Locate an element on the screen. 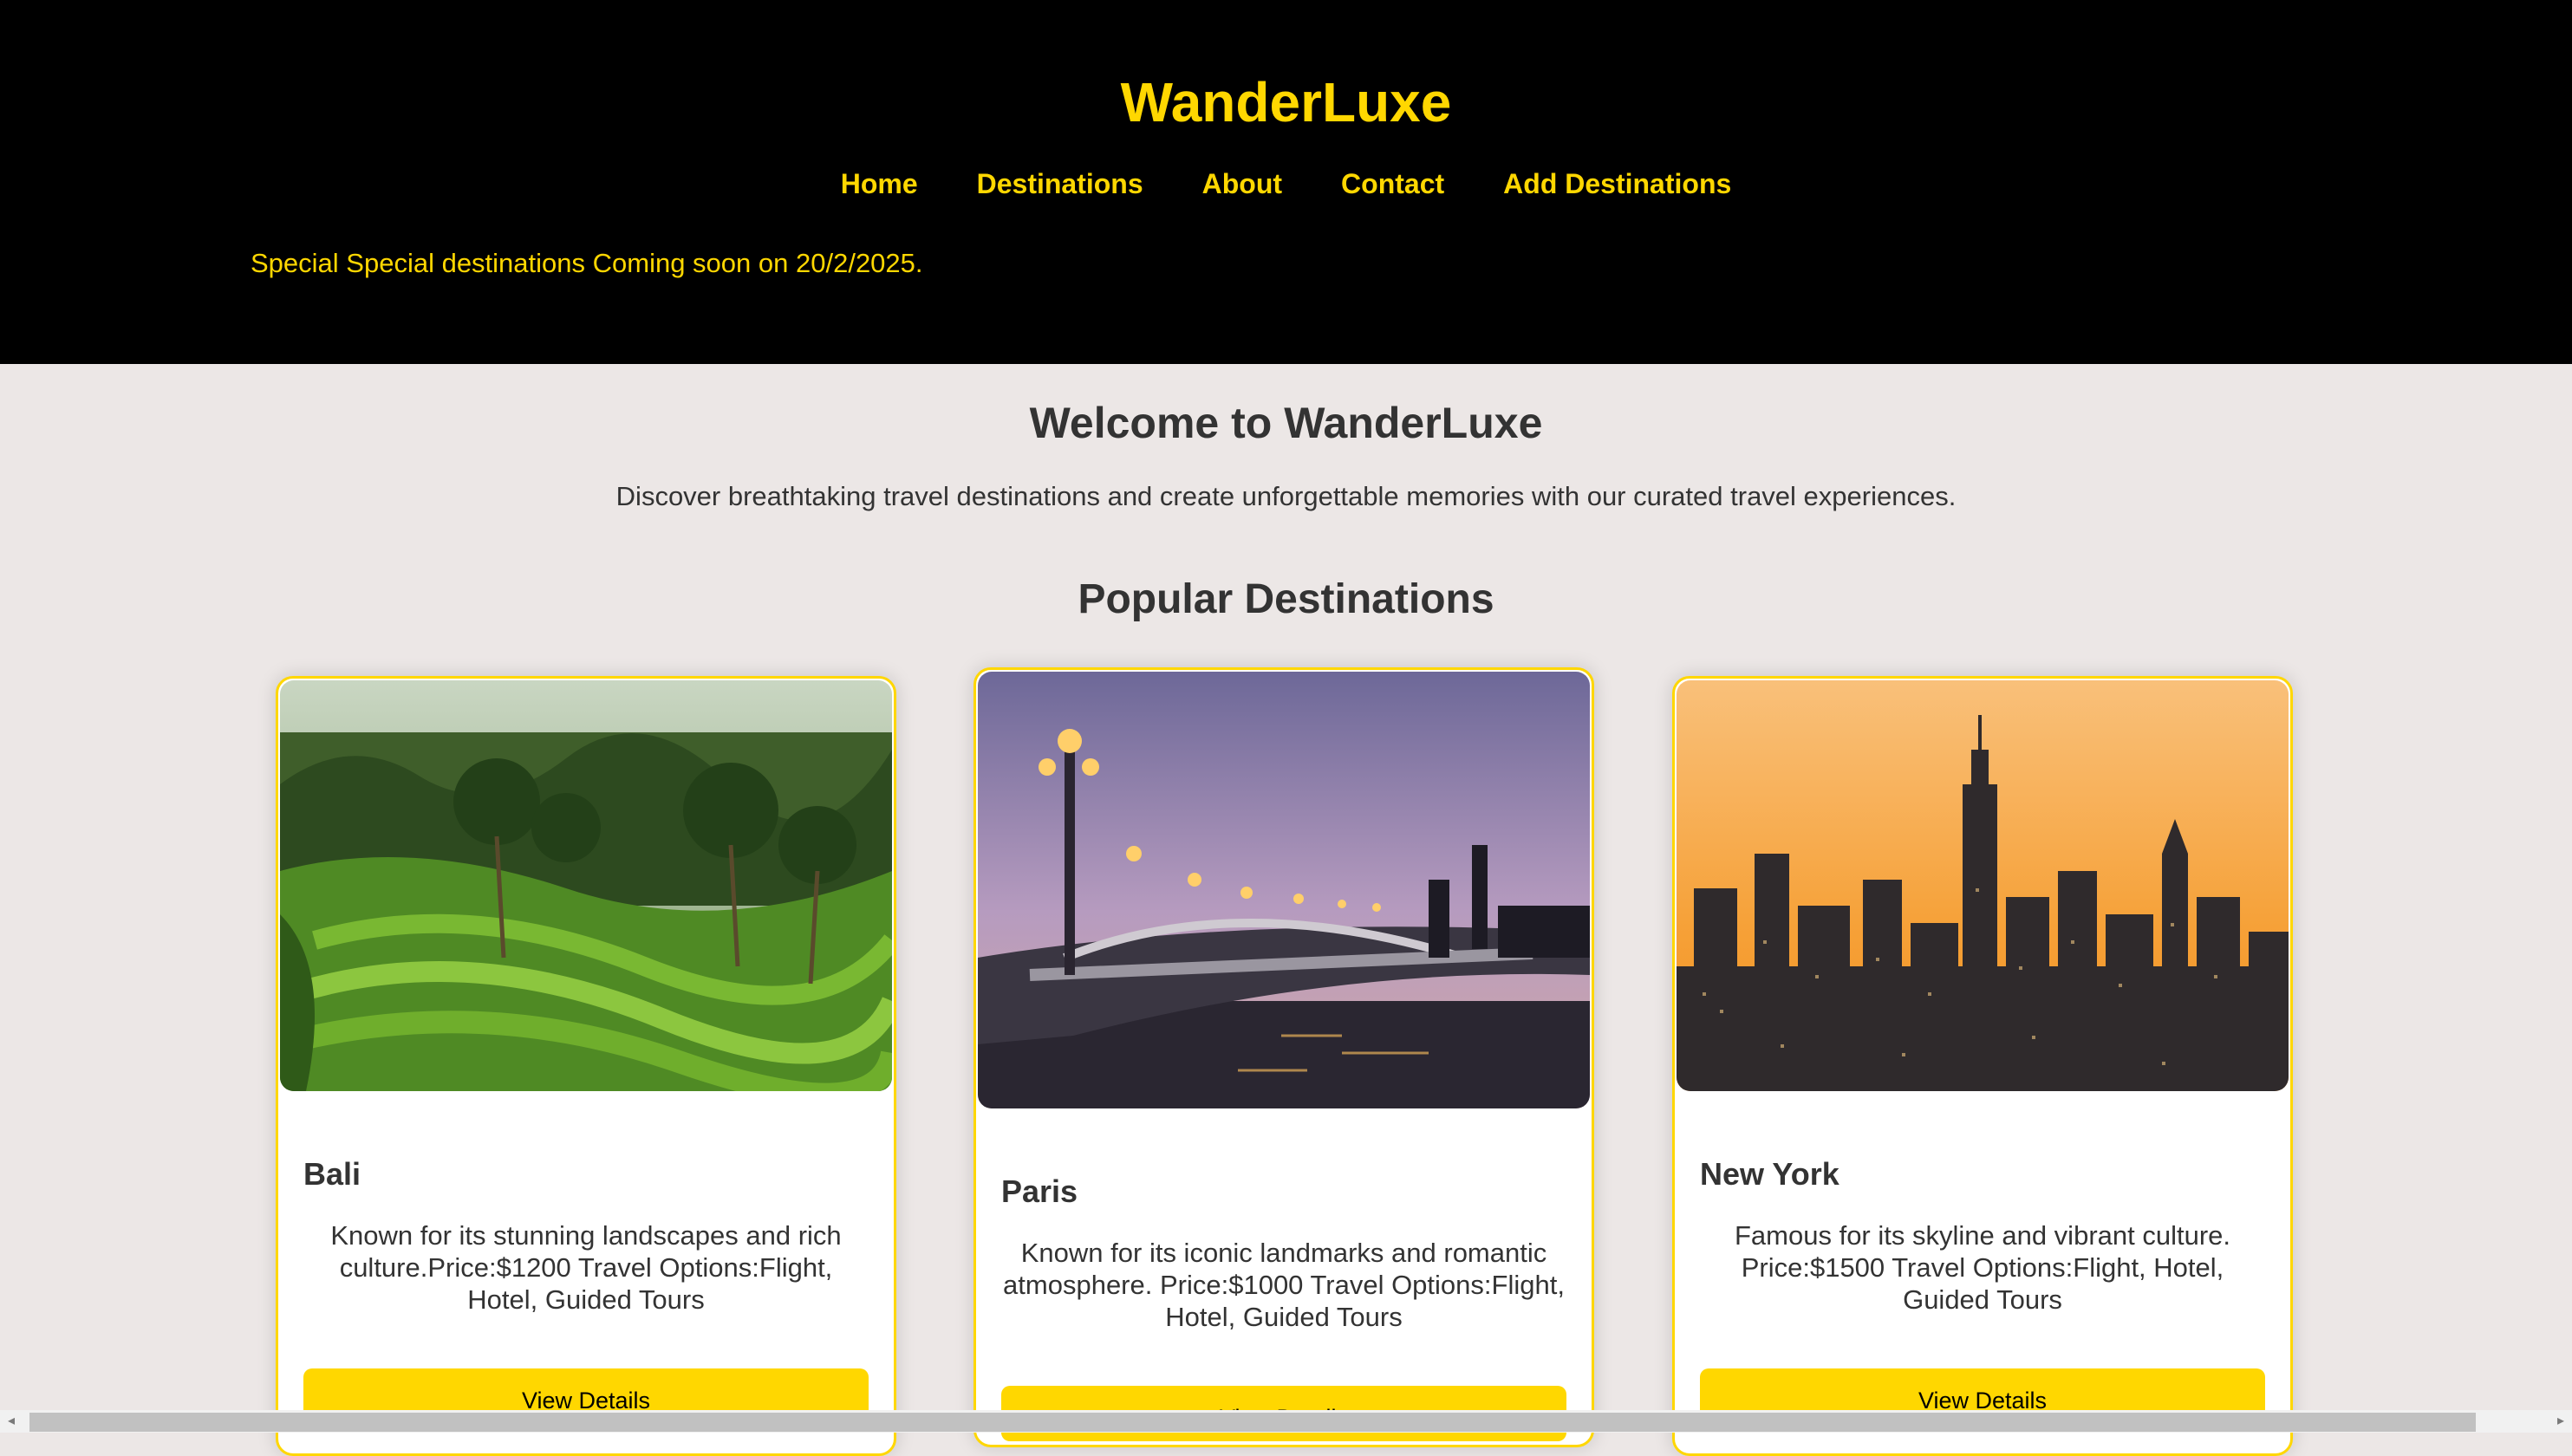 The width and height of the screenshot is (2572, 1456). nav-add-destinations: Add Destinations is located at coordinates (1617, 183).